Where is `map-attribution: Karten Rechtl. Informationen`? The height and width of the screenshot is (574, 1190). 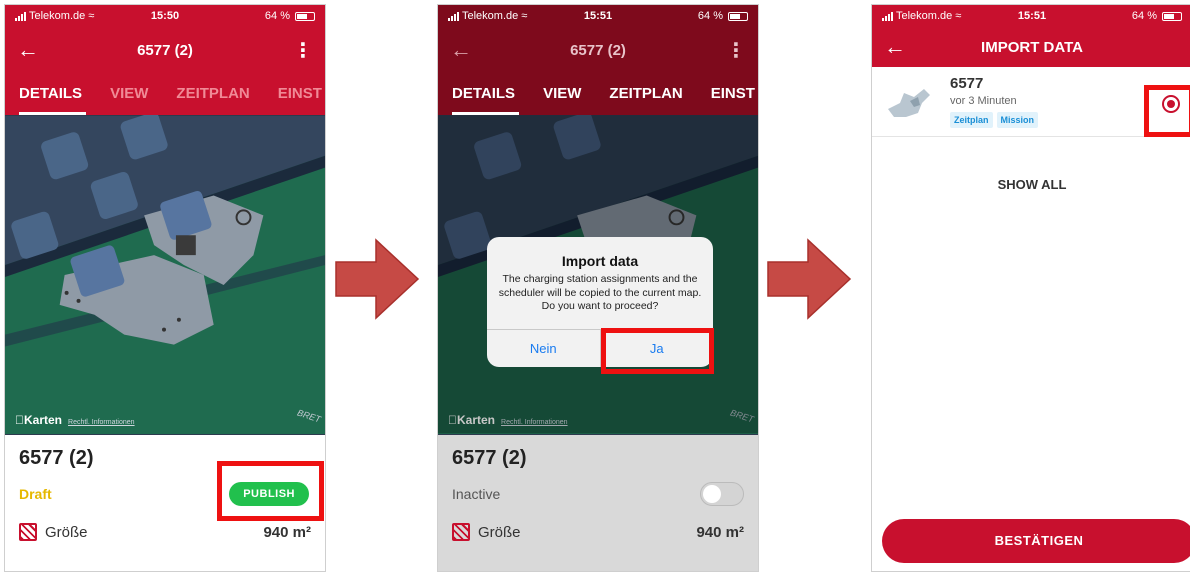
map-attribution: Karten Rechtl. Informationen is located at coordinates (75, 420).